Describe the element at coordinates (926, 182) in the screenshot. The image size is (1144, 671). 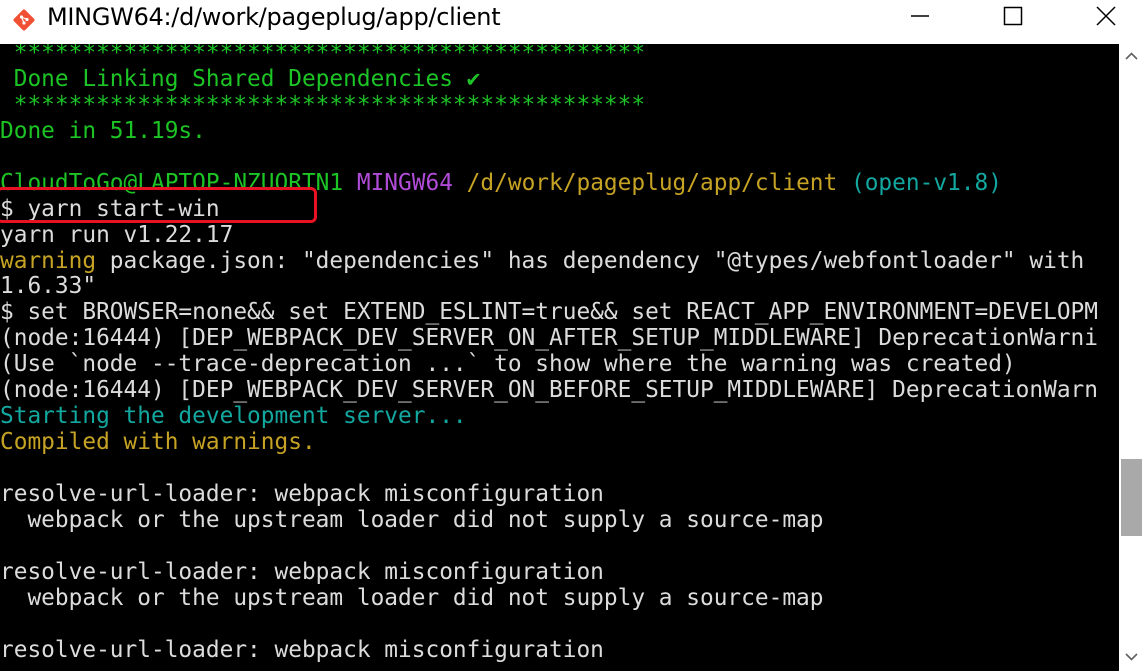
I see `terminal-text: (open-v1.8)` at that location.